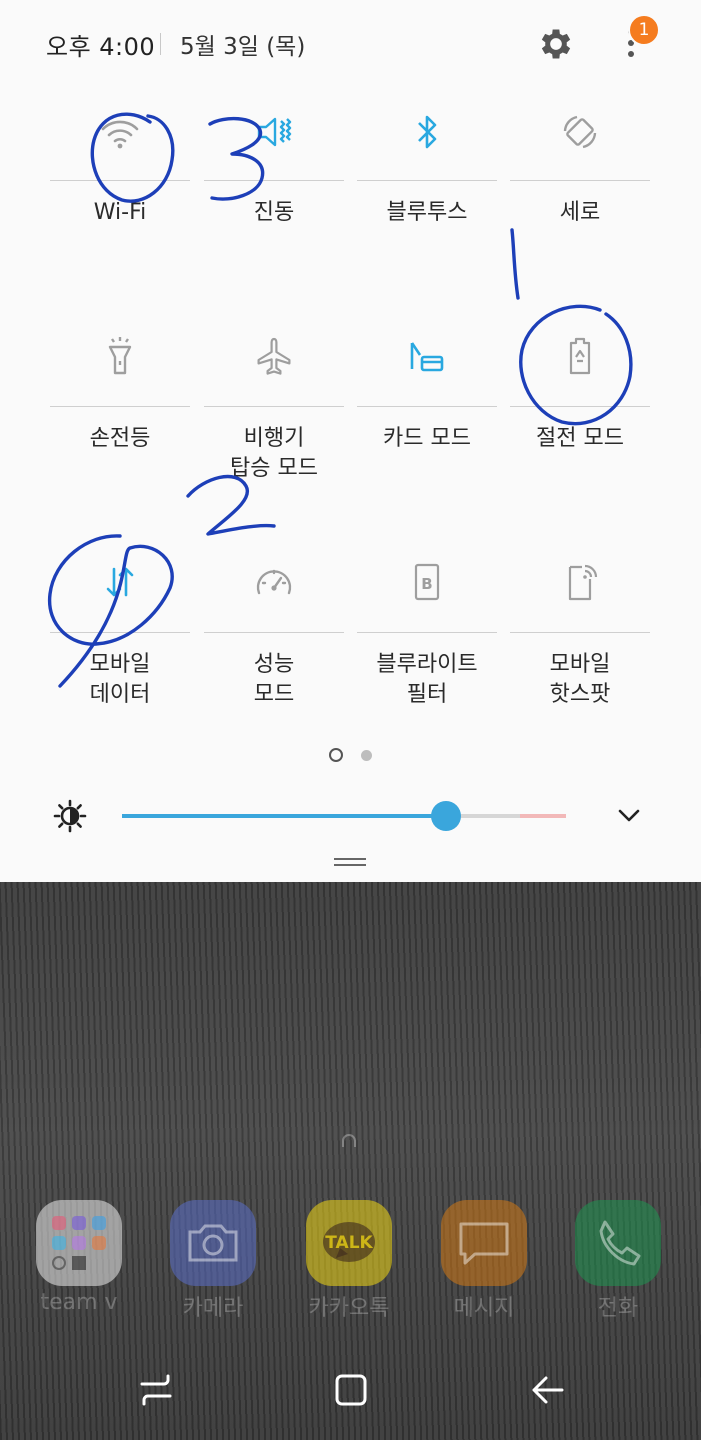 Image resolution: width=701 pixels, height=1440 pixels. I want to click on blue-light-icon: B, so click(427, 582).